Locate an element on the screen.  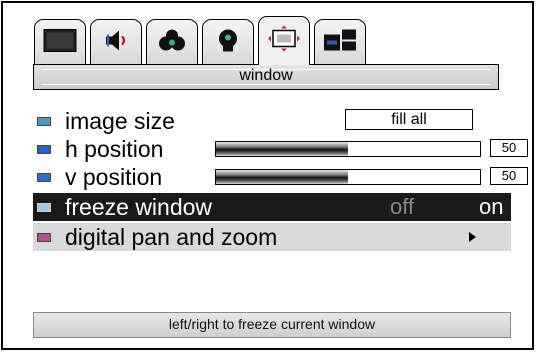
menu-item-digital-pan-zoom: digital pan and zoom is located at coordinates (272, 237).